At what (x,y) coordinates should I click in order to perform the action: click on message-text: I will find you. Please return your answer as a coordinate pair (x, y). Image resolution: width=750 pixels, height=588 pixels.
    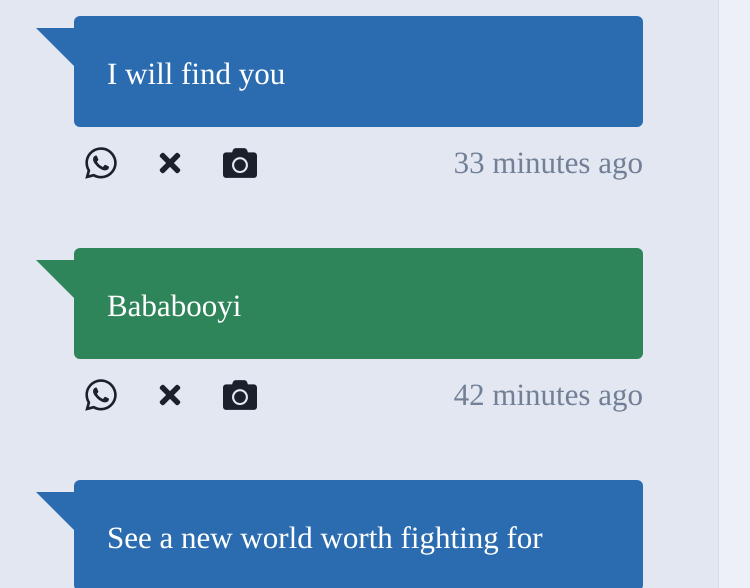
    Looking at the image, I should click on (196, 74).